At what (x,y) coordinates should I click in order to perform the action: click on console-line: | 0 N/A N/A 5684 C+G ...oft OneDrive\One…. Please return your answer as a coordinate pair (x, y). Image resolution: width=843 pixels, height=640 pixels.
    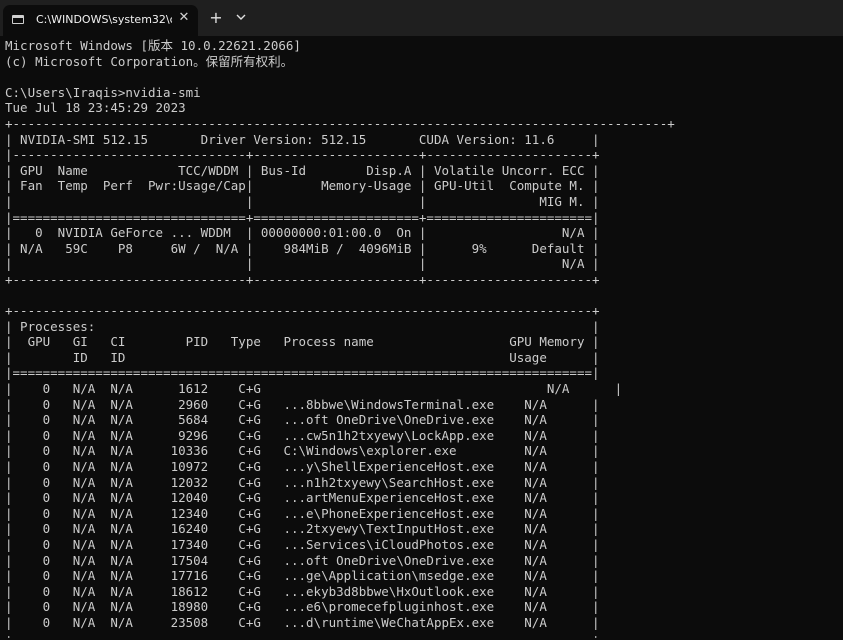
    Looking at the image, I should click on (302, 420).